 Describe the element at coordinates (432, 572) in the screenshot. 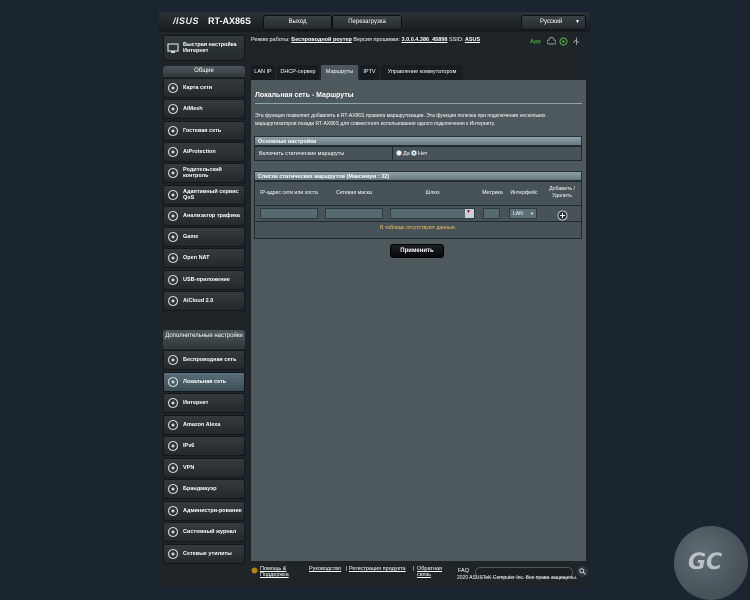

I see `feedback-link: Обратная связь` at that location.